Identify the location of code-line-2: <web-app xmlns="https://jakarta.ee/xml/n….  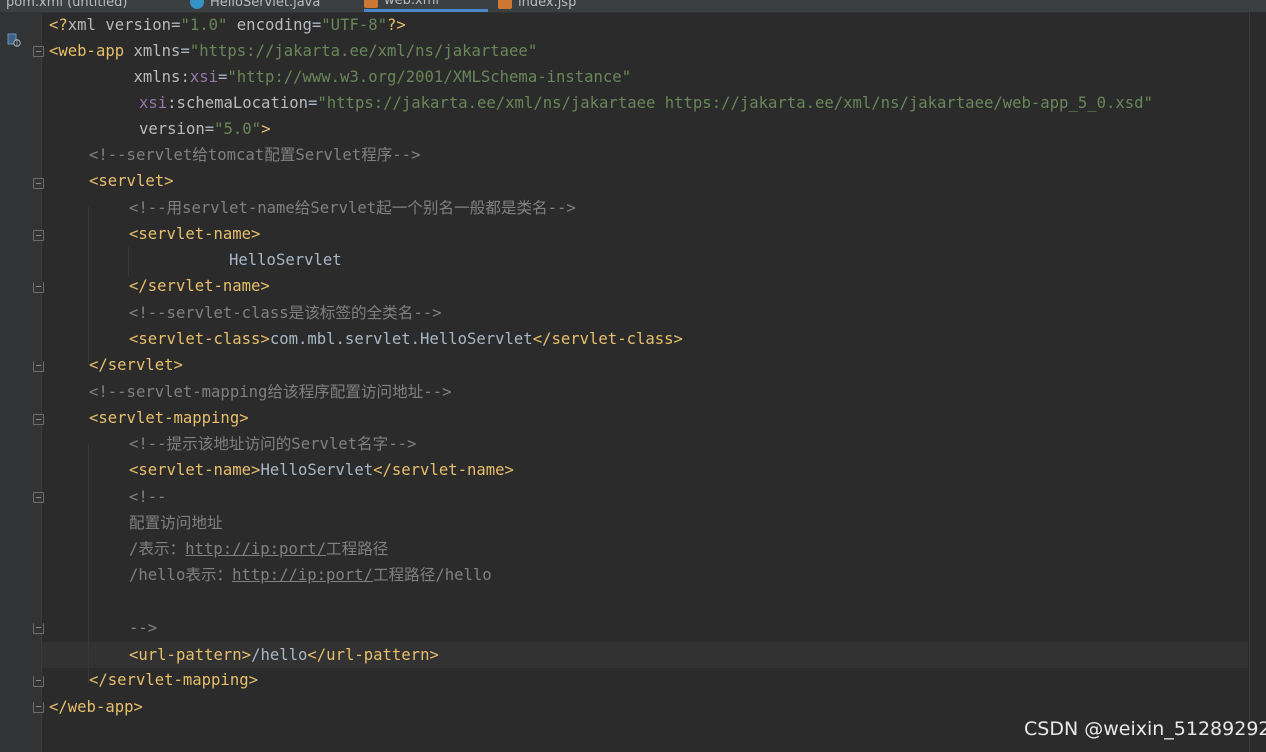
(293, 51).